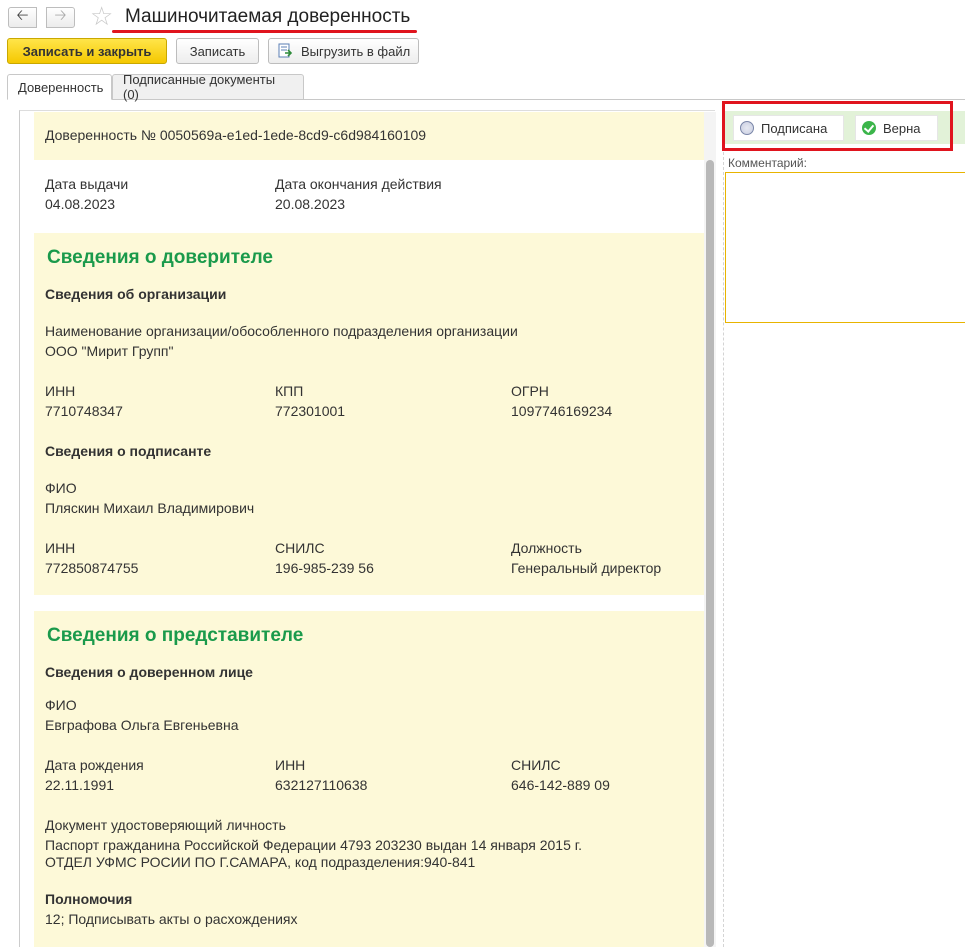 The width and height of the screenshot is (965, 947). Describe the element at coordinates (560, 785) in the screenshot. I see `rep-snils-value: 646-142-889 09` at that location.